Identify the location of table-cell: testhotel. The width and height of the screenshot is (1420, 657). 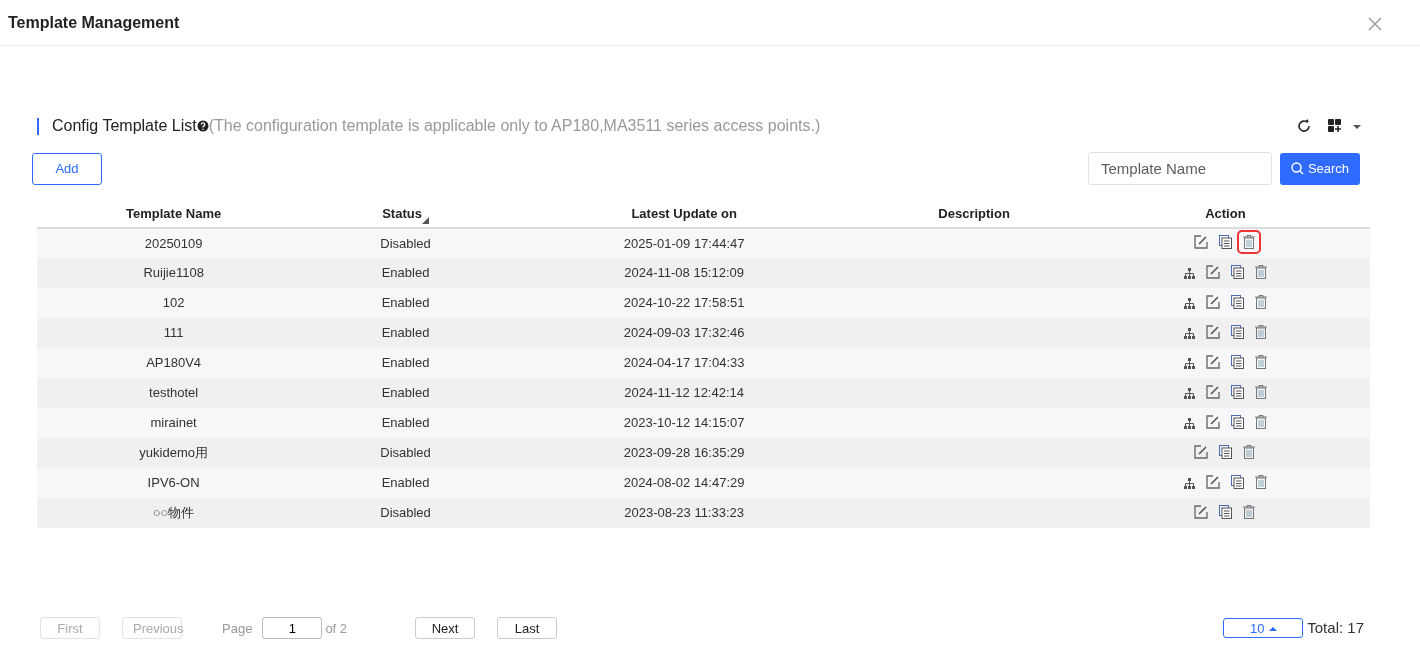
(174, 393).